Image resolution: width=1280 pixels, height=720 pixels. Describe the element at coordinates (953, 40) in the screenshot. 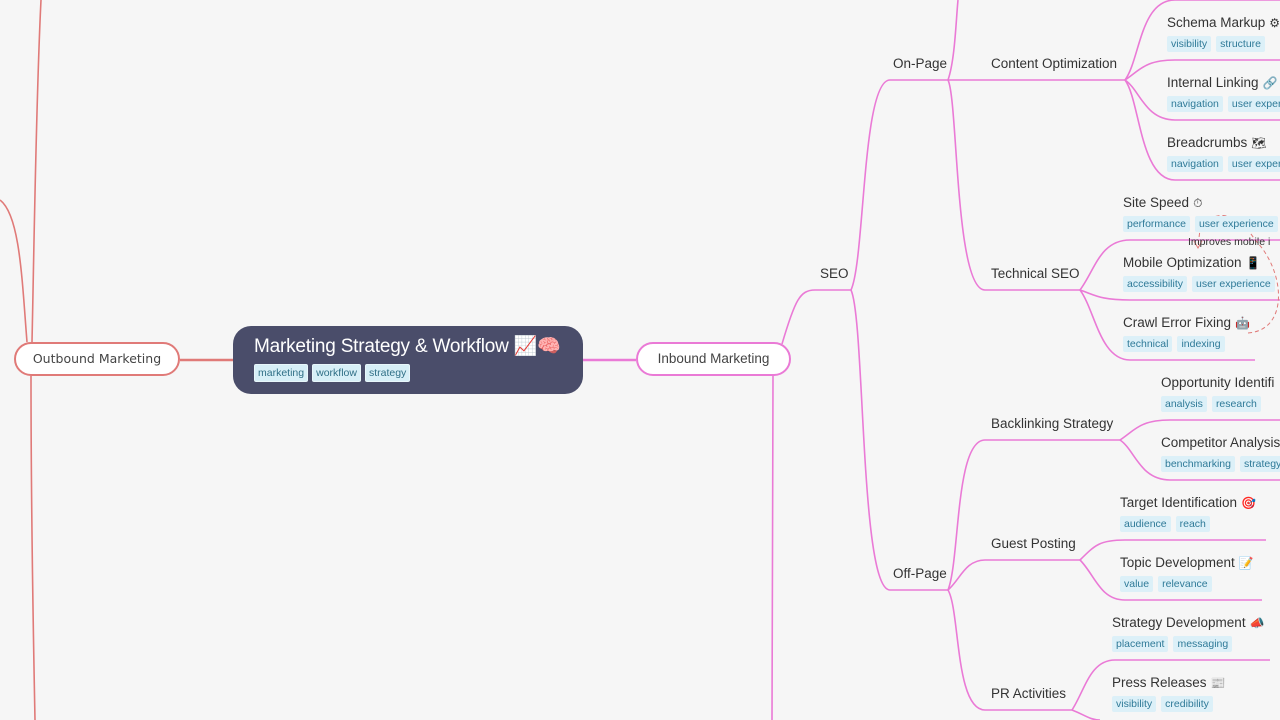

I see `link-onpage-up` at that location.